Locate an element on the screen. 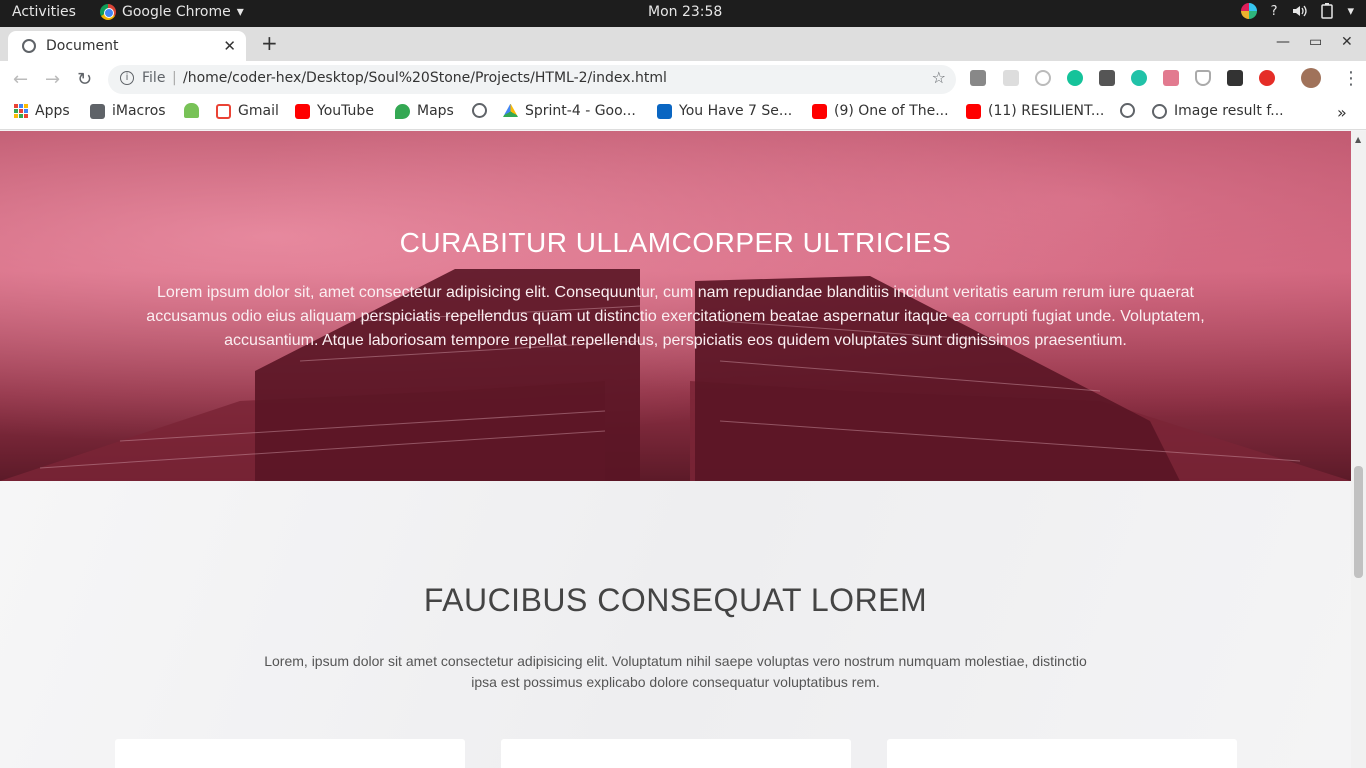 The image size is (1366, 768). scroll-up-icon: ▲ is located at coordinates (1358, 139).